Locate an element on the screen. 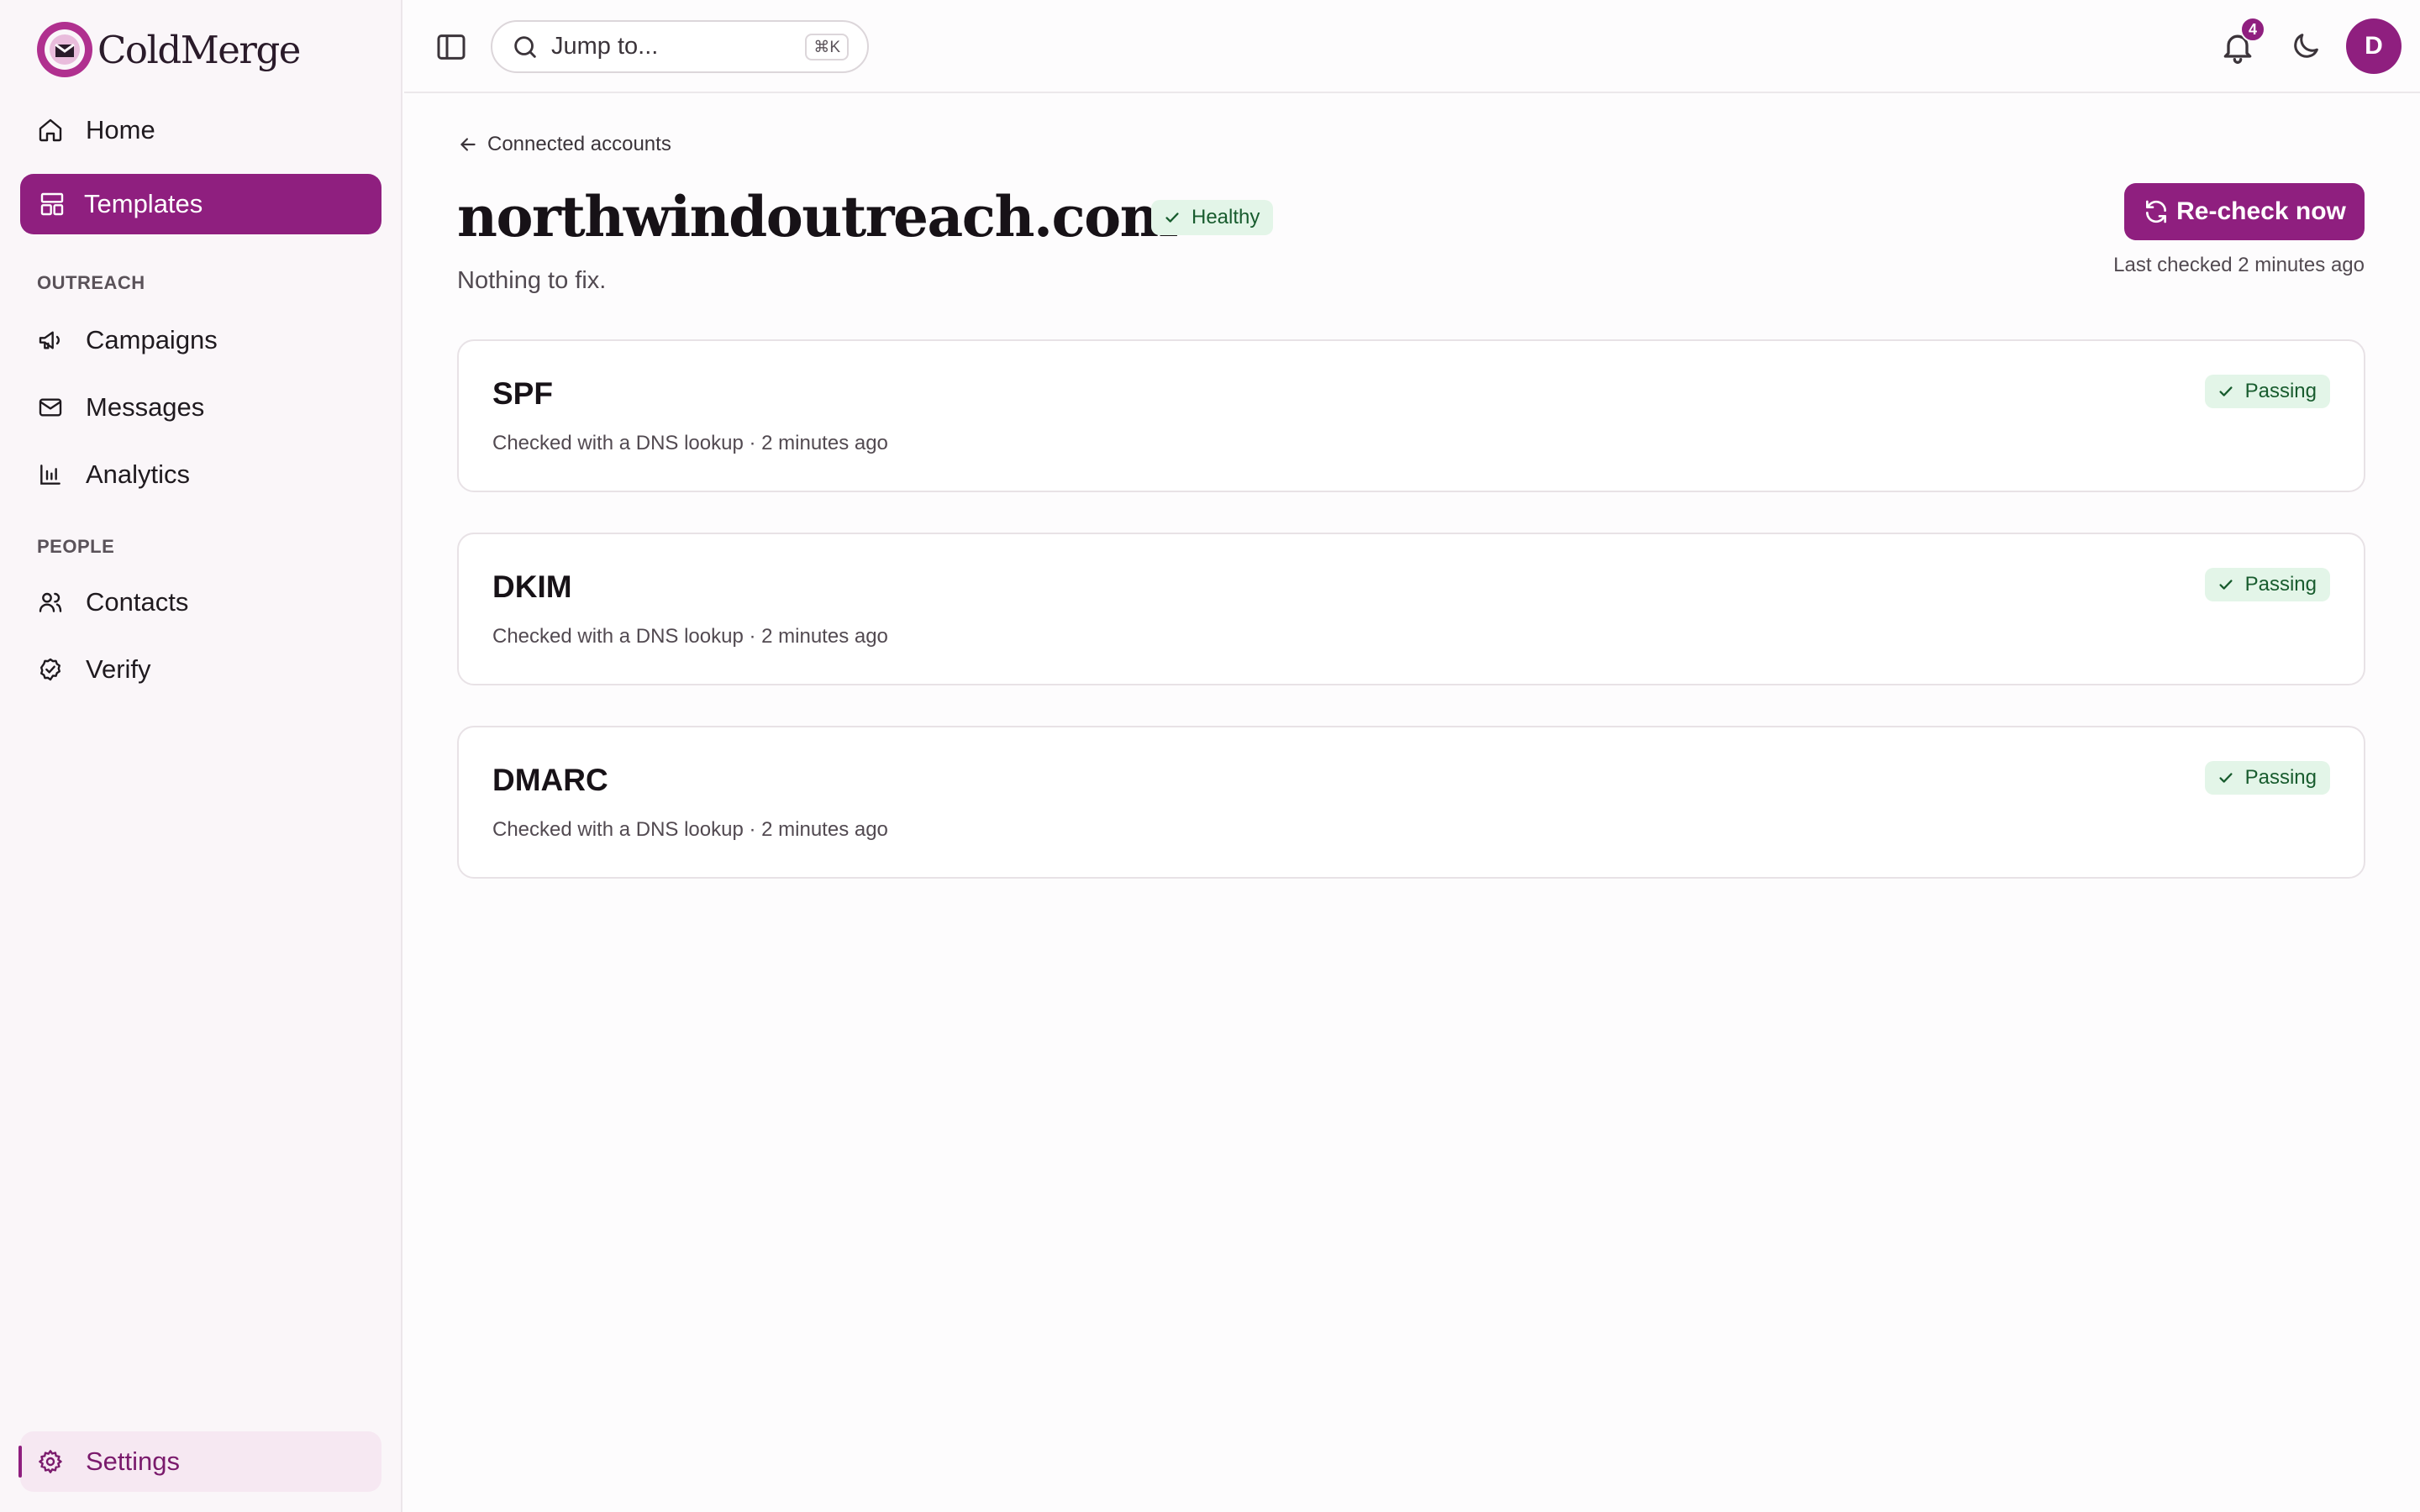 This screenshot has height=1512, width=2420. sidebar-item-label: Messages is located at coordinates (146, 407).